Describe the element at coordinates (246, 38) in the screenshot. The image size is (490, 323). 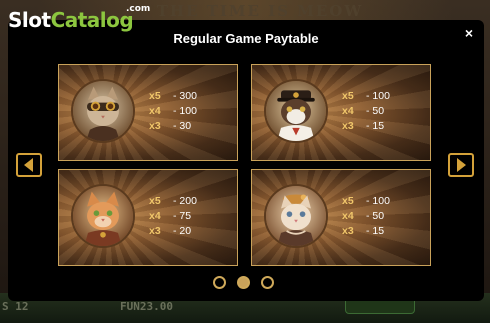
I see `paytable-title: Regular Game Paytable` at that location.